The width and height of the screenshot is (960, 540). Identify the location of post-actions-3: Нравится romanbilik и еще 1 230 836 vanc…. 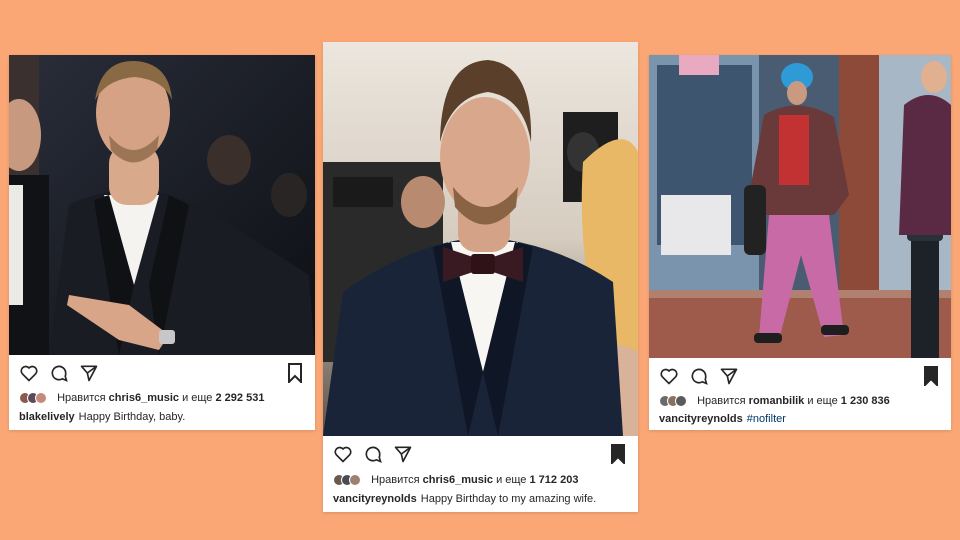
(800, 394).